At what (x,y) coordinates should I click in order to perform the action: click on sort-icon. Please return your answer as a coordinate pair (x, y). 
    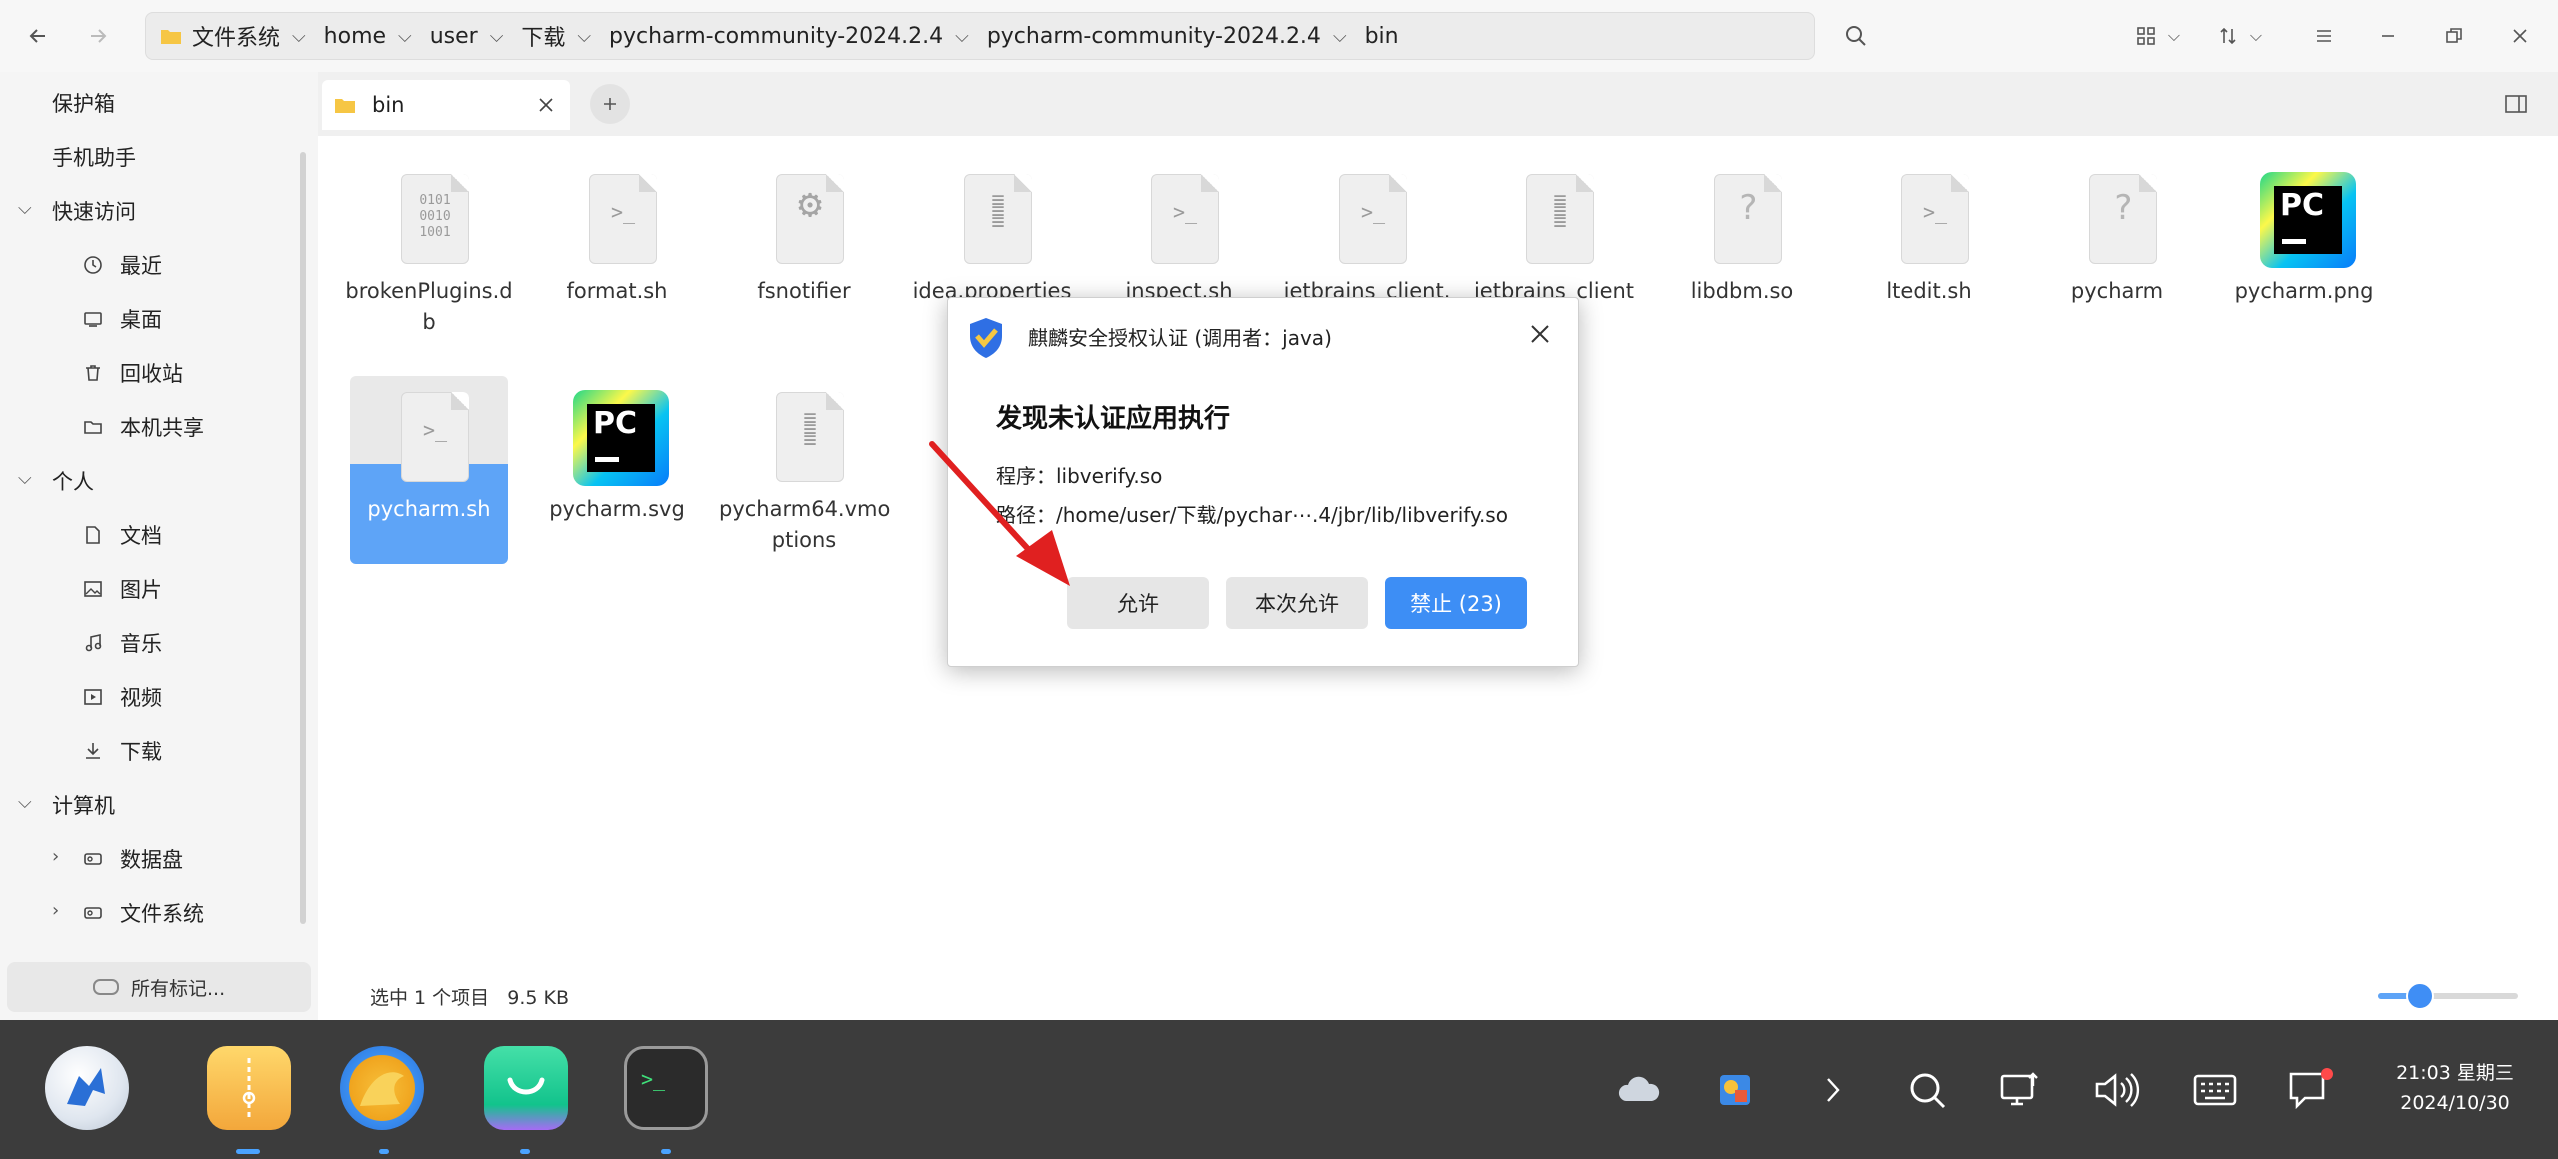
    Looking at the image, I should click on (2228, 36).